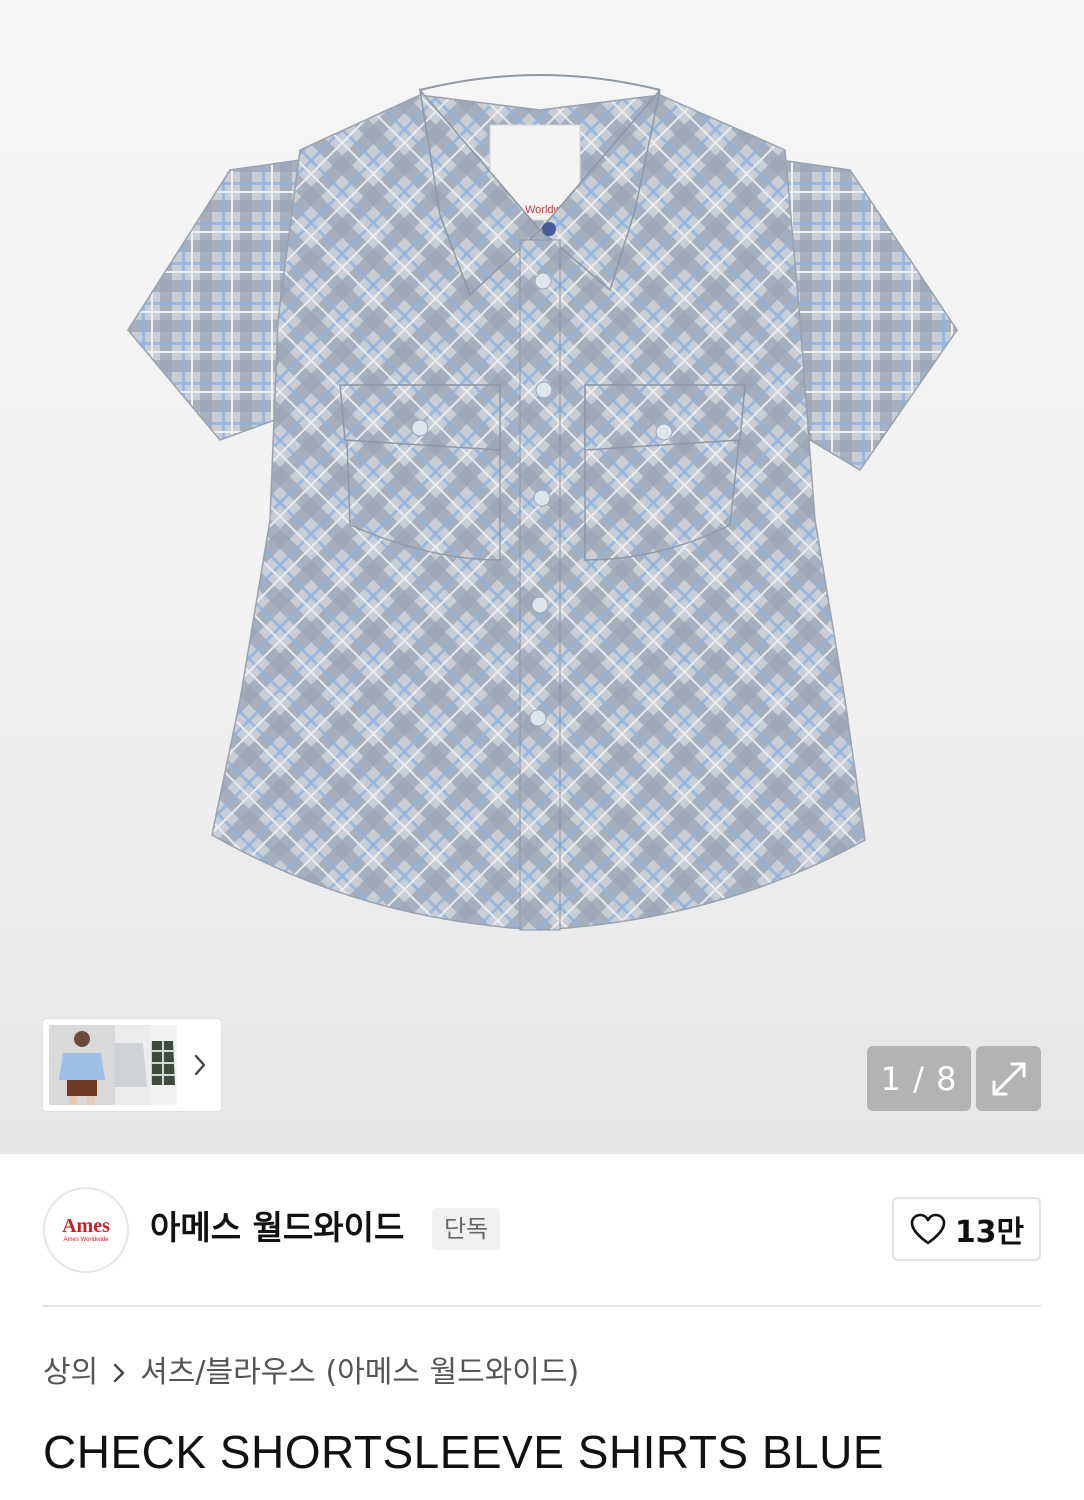 Image resolution: width=1084 pixels, height=1500 pixels. What do you see at coordinates (86, 1240) in the screenshot?
I see `brand-logo-subtext: Ames Worldwide` at bounding box center [86, 1240].